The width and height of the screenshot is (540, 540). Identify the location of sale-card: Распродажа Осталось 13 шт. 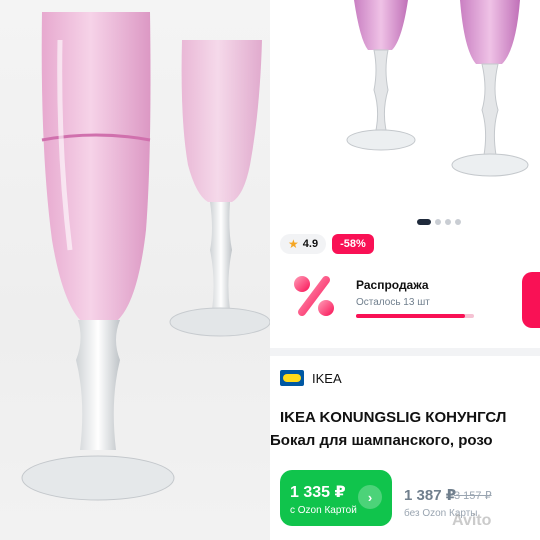
(405, 298).